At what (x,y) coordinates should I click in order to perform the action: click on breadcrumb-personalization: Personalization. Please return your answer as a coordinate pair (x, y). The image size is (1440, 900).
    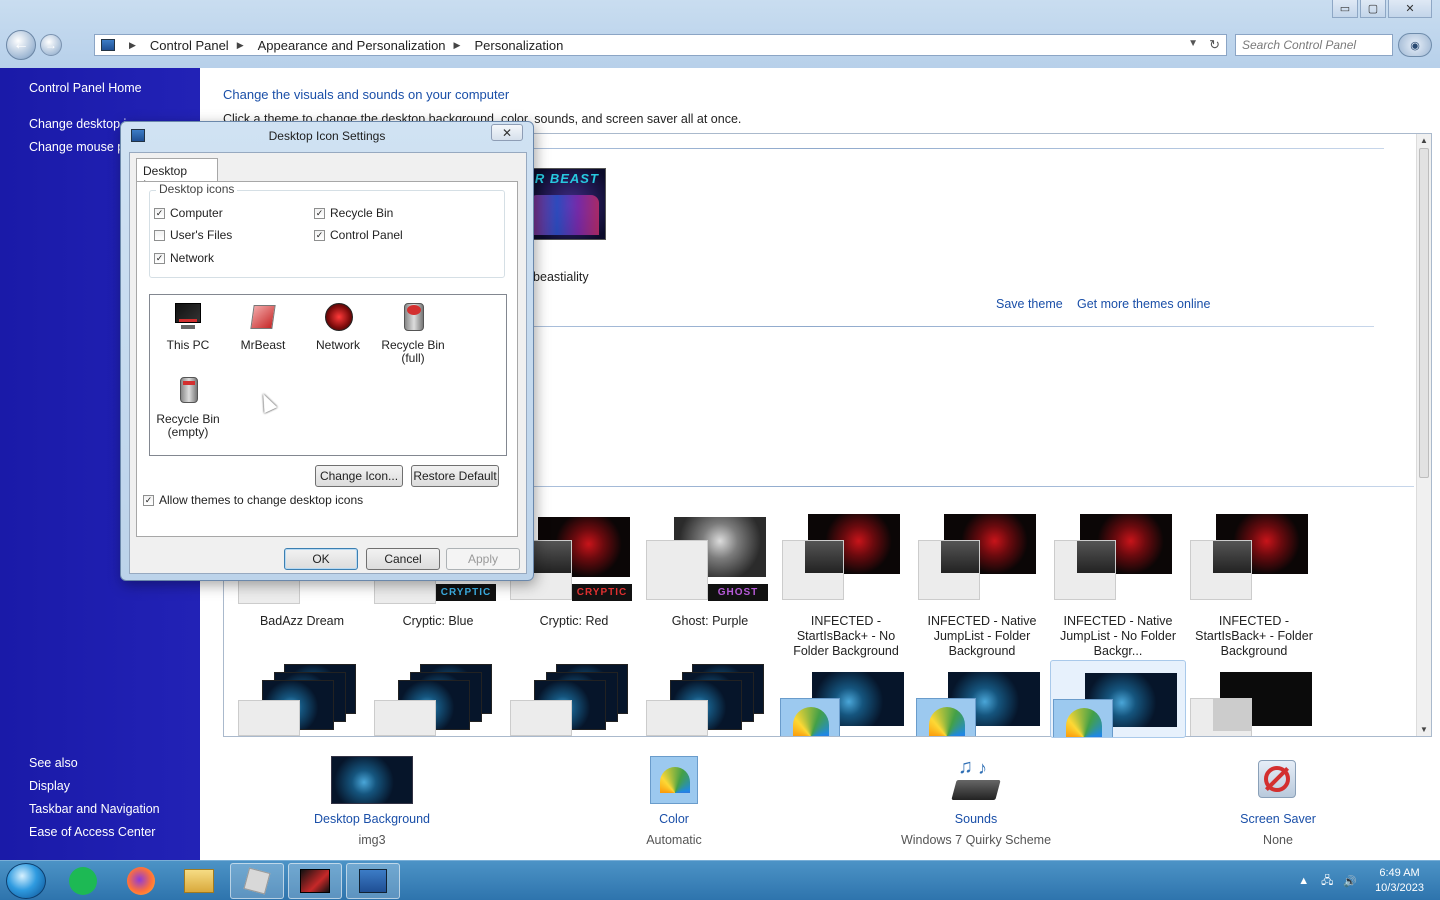
    Looking at the image, I should click on (518, 45).